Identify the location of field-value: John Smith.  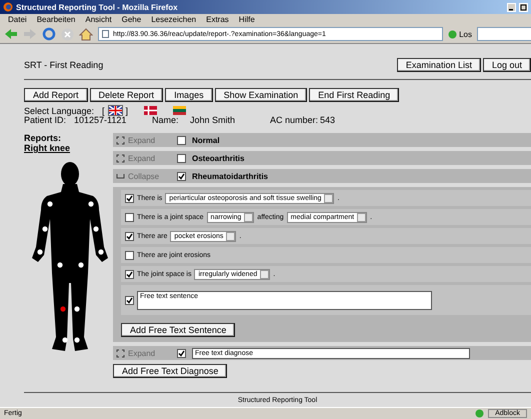
(213, 120).